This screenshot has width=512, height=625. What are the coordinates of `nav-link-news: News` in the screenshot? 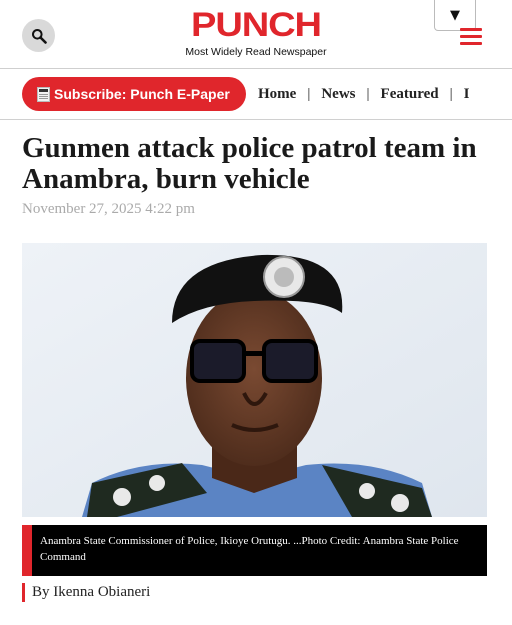 It's located at (338, 94).